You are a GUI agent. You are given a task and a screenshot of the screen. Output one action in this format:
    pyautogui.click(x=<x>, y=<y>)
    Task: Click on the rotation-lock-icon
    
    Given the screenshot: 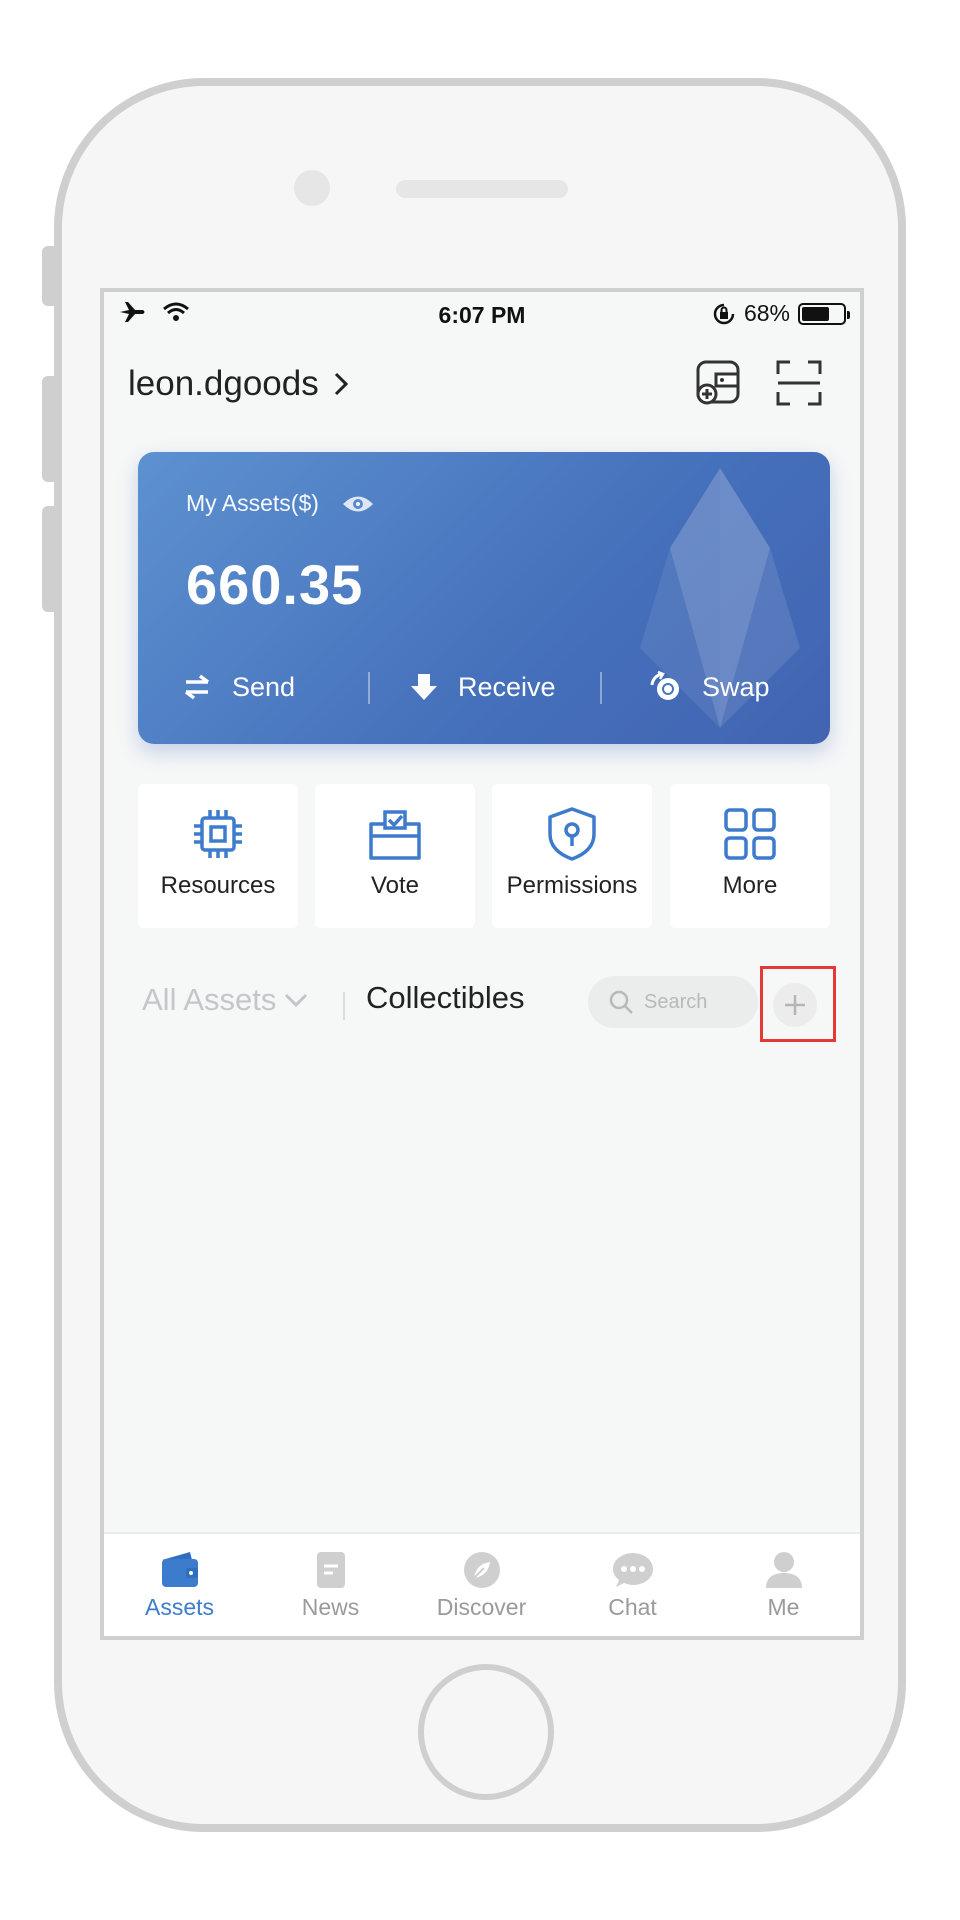 What is the action you would take?
    pyautogui.click(x=724, y=313)
    